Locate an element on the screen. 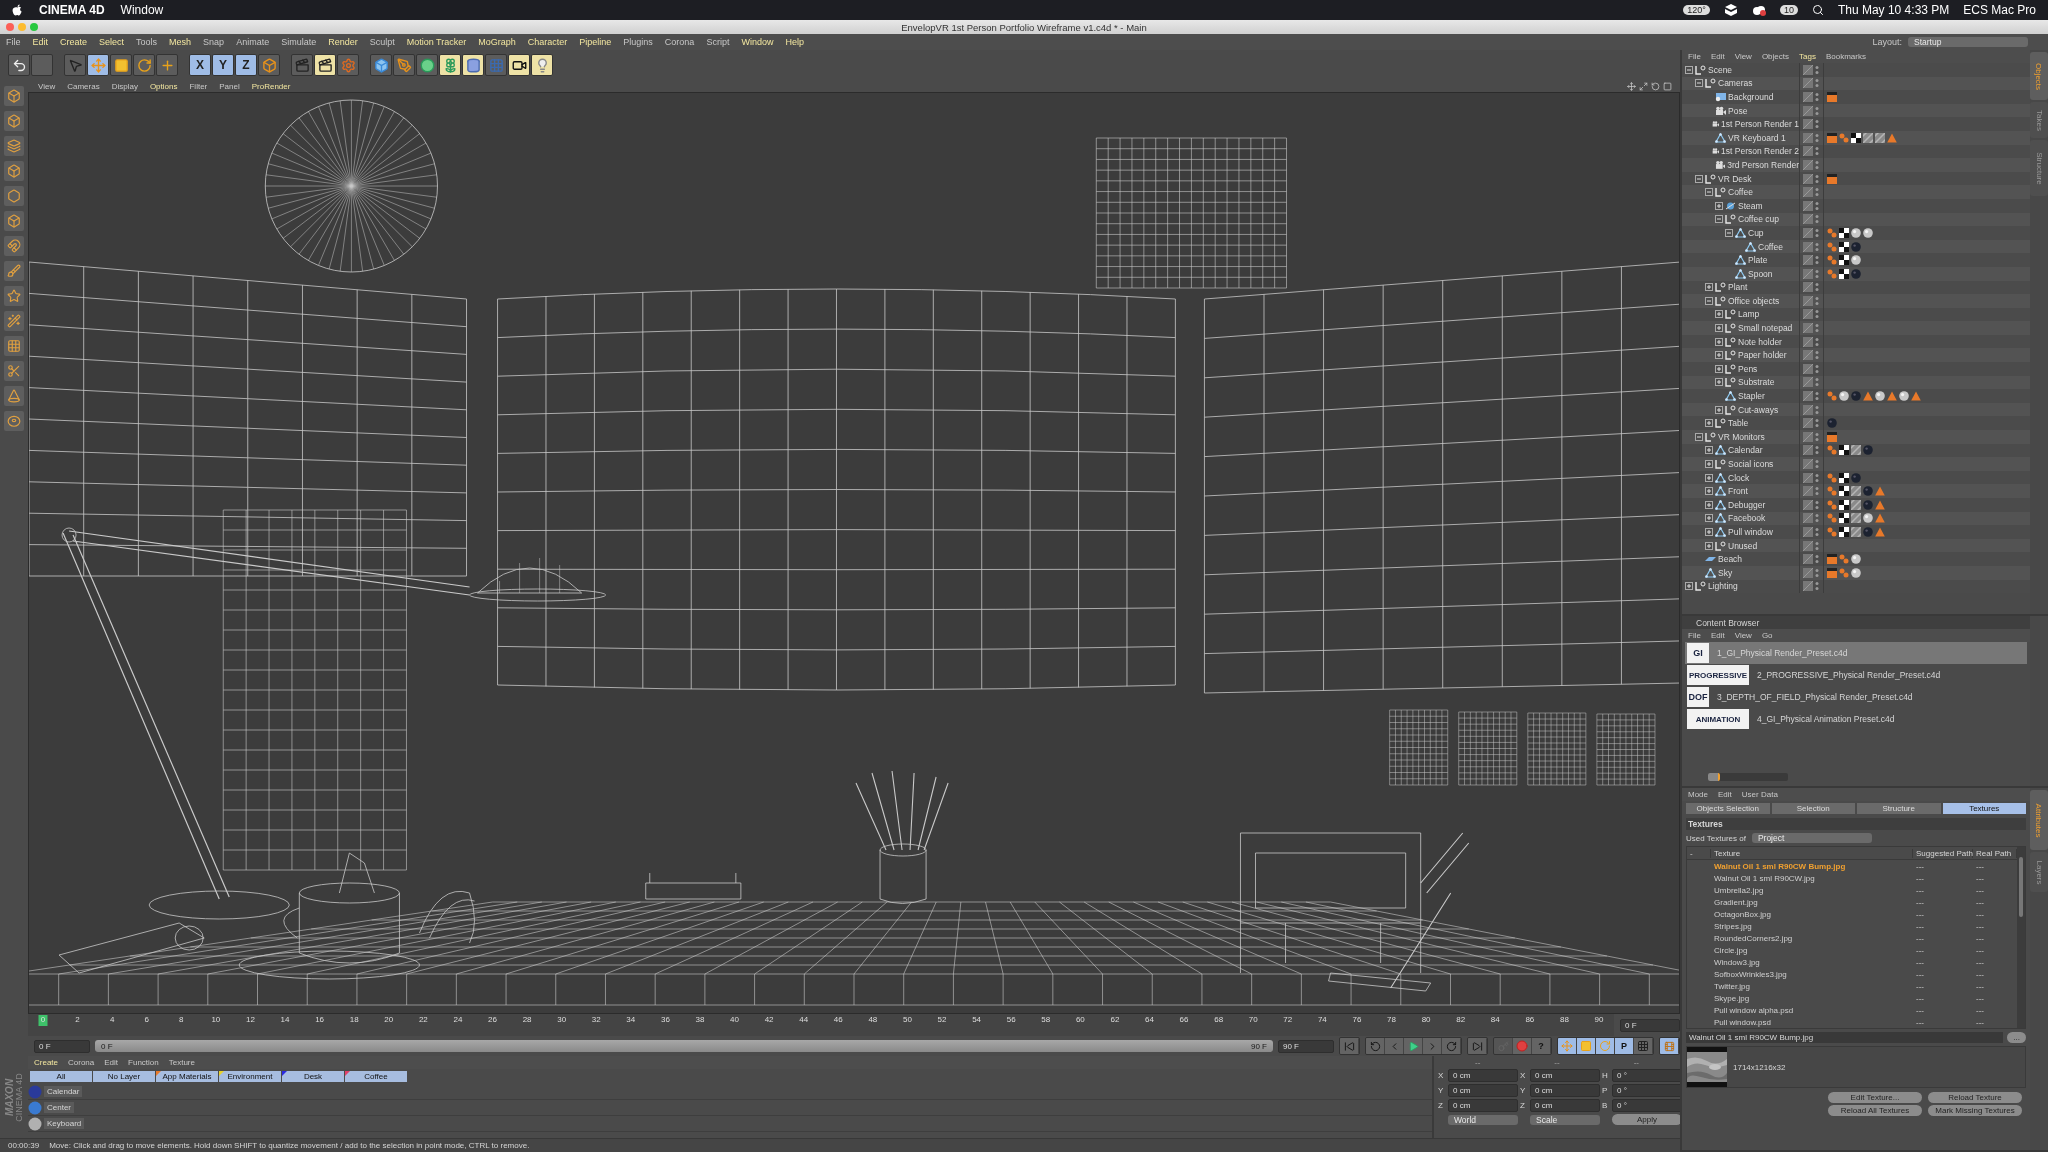 The width and height of the screenshot is (2048, 1152). menu-item: View is located at coordinates (47, 86).